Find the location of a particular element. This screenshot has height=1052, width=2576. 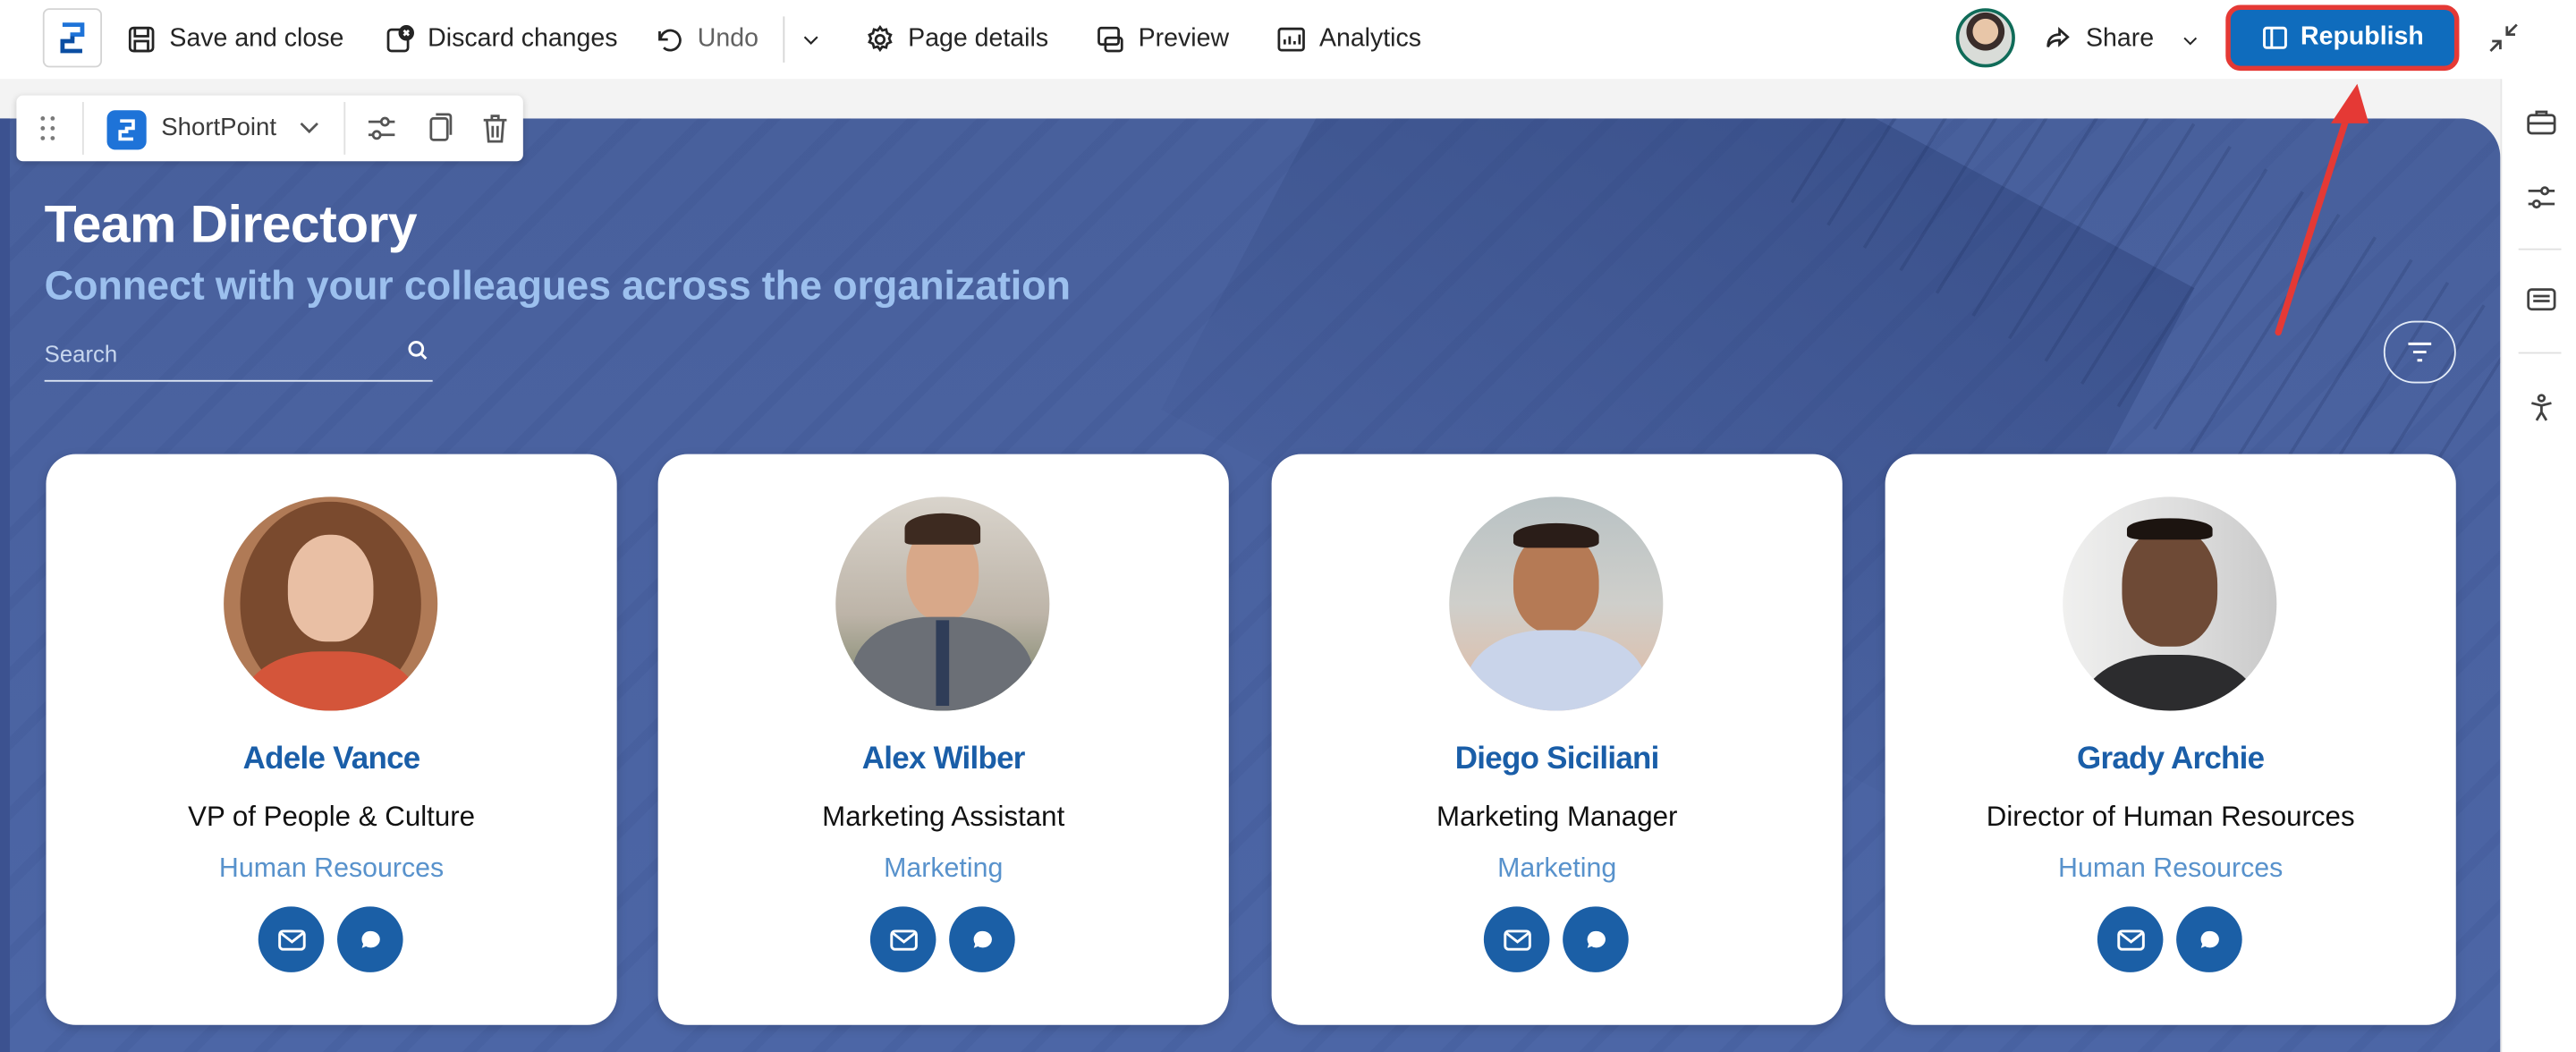

share-label: Share is located at coordinates (2120, 38).